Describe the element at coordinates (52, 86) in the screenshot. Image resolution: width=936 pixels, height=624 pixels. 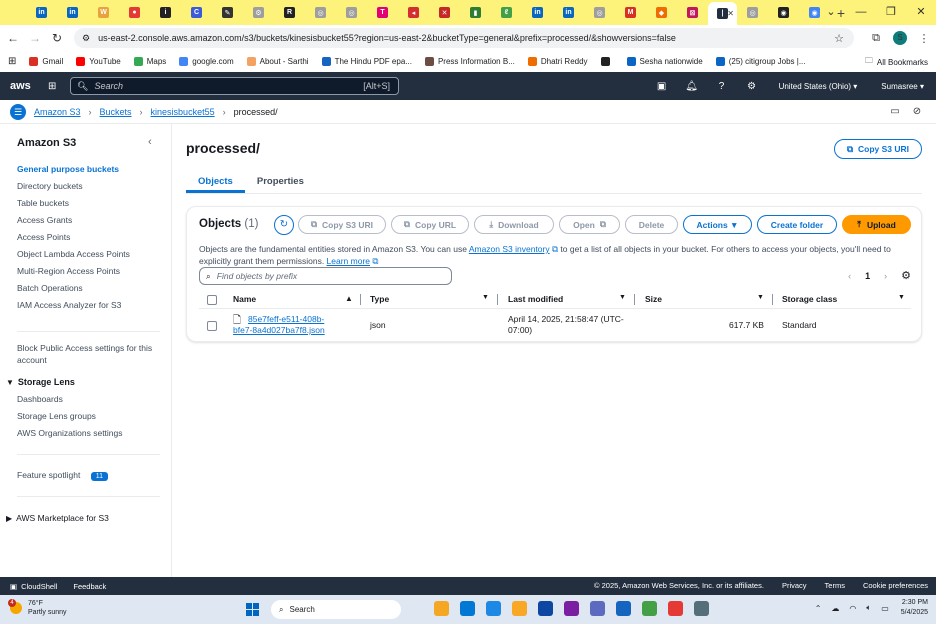
I see `services-grid-icon: ⊞` at that location.